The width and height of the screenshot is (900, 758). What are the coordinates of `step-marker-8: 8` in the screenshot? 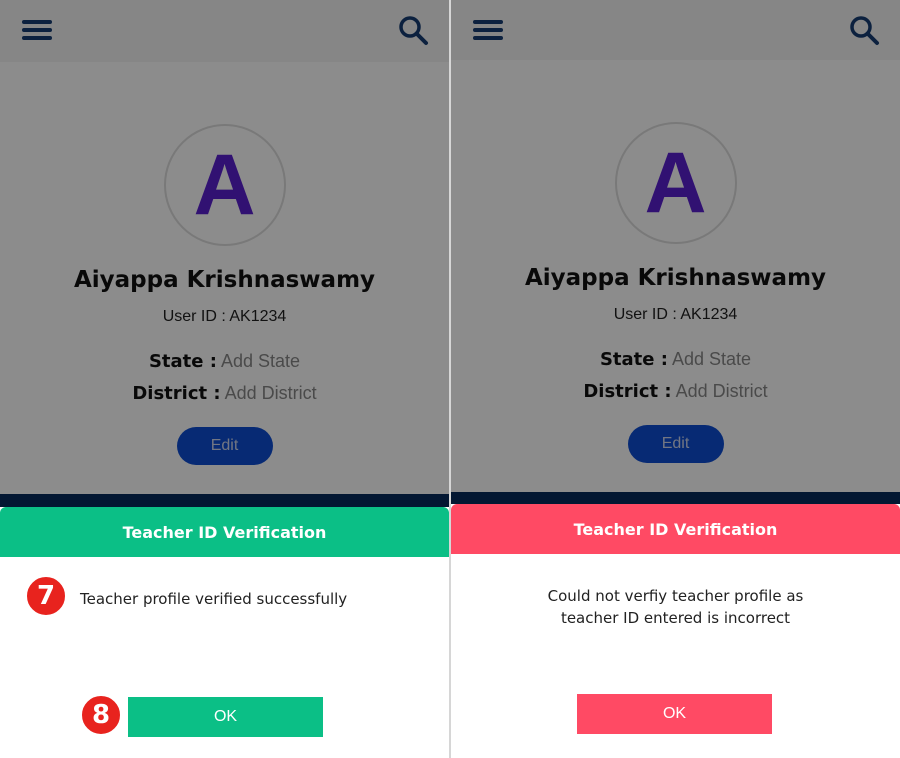 It's located at (101, 715).